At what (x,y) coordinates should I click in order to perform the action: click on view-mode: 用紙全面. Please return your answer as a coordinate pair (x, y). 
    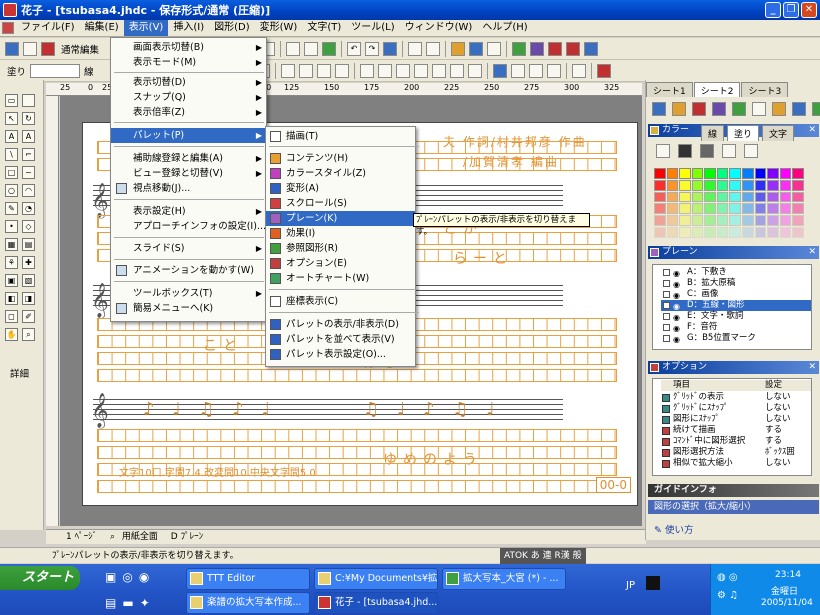
    Looking at the image, I should click on (140, 537).